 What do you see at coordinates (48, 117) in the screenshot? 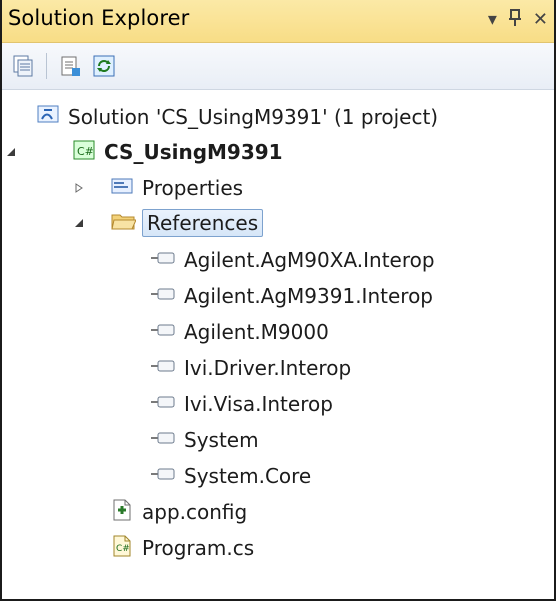
I see `solution-icon` at bounding box center [48, 117].